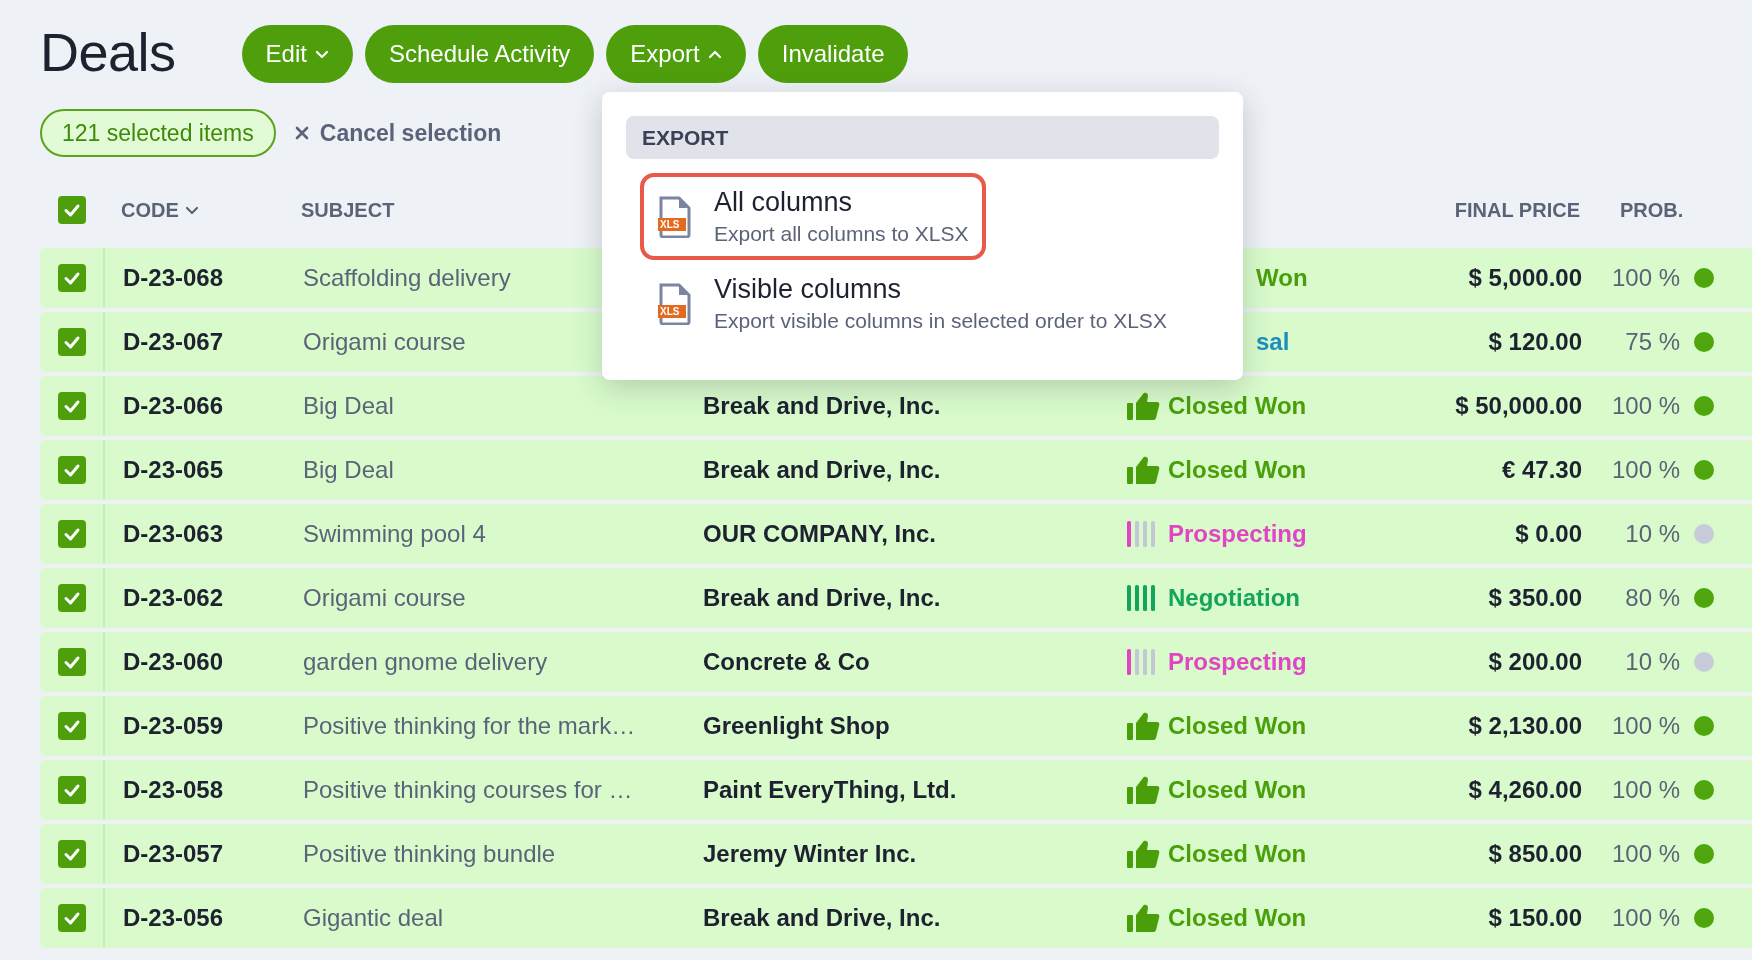 This screenshot has width=1752, height=960. Describe the element at coordinates (407, 277) in the screenshot. I see `deal-subject: Scaffolding delivery` at that location.